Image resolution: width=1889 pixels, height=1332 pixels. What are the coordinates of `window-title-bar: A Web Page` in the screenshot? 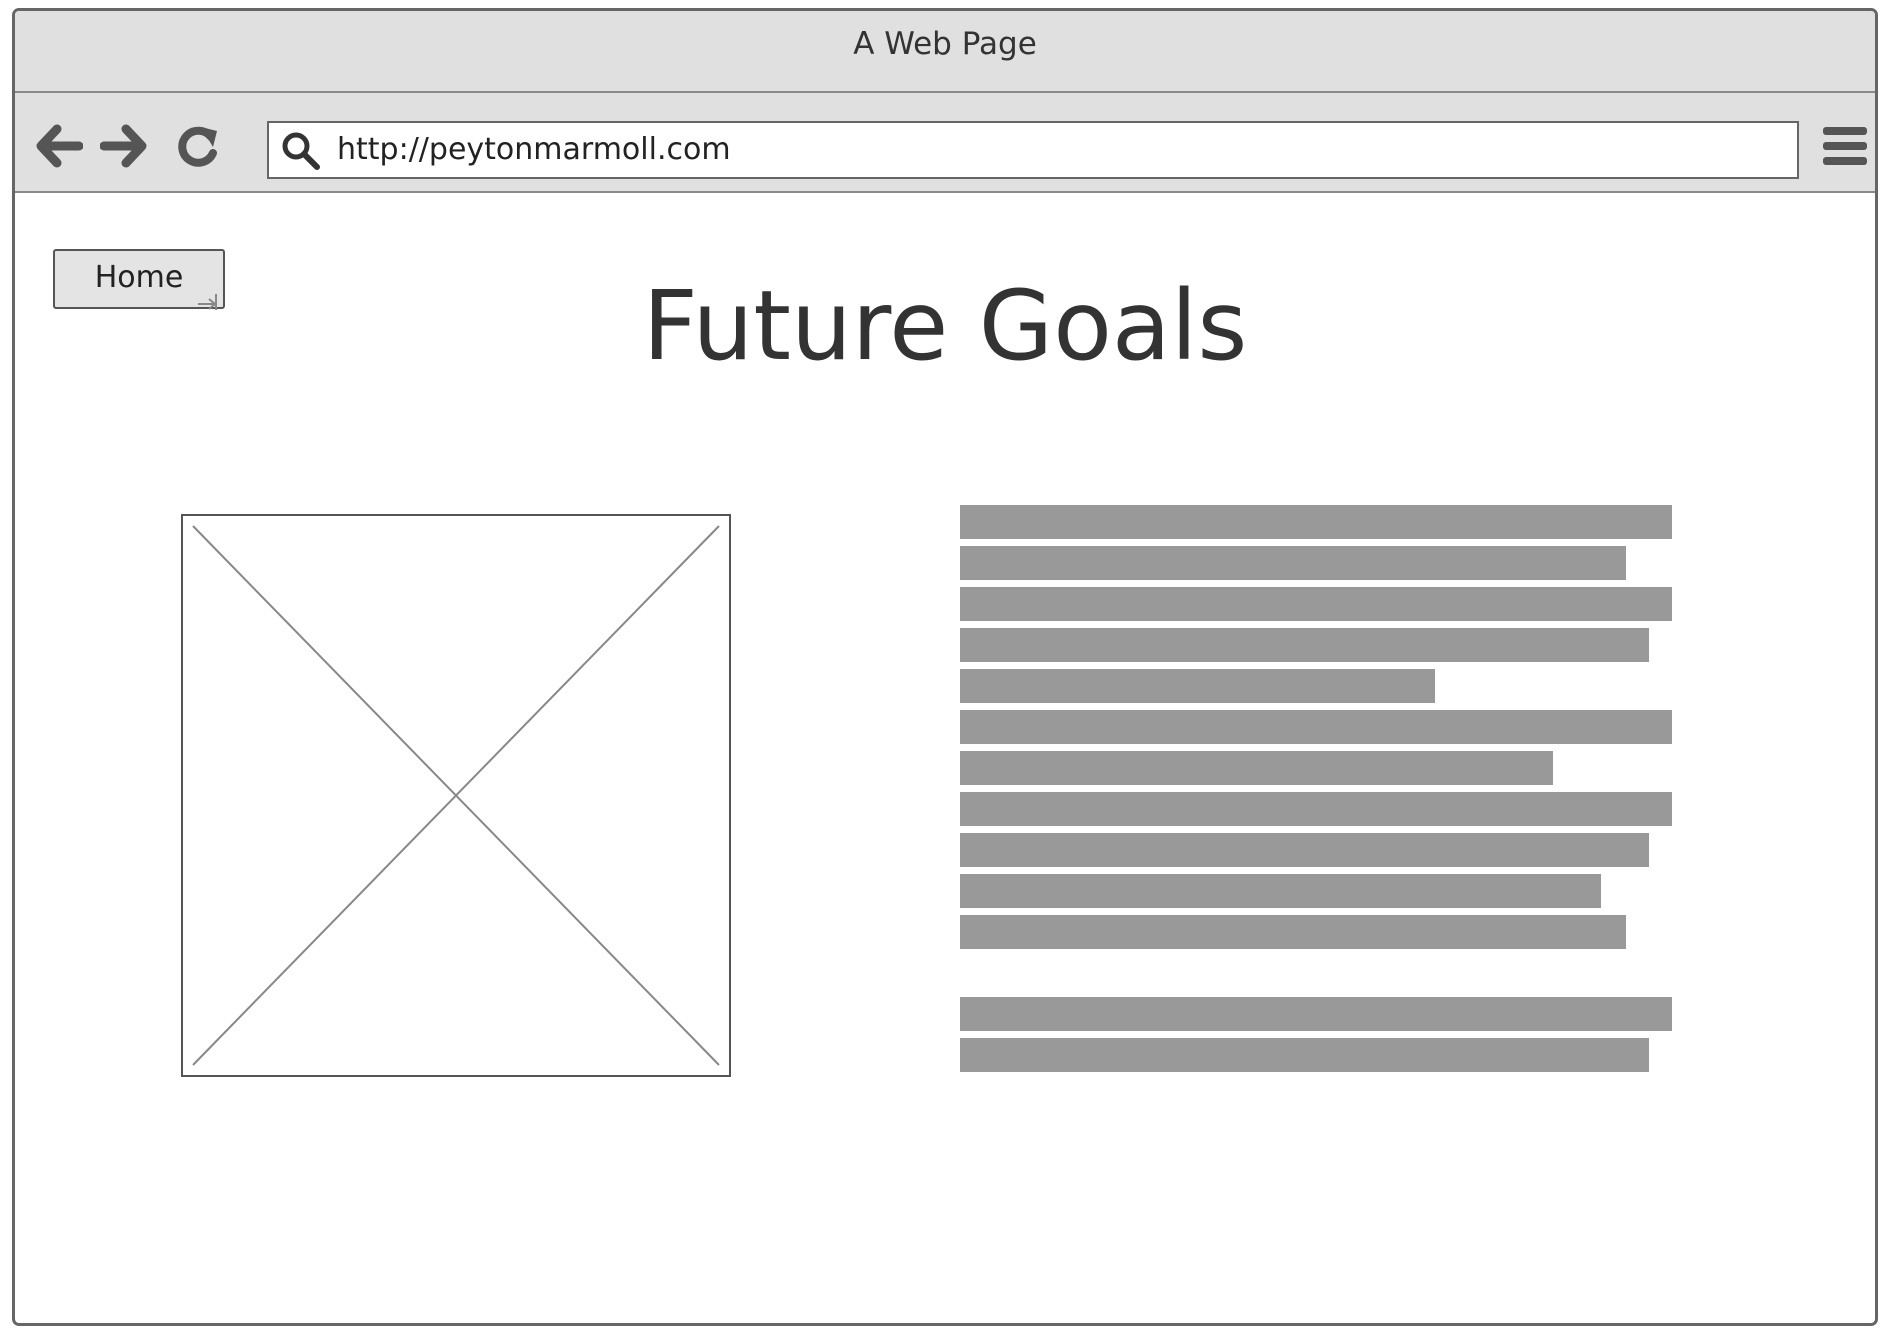 It's located at (945, 52).